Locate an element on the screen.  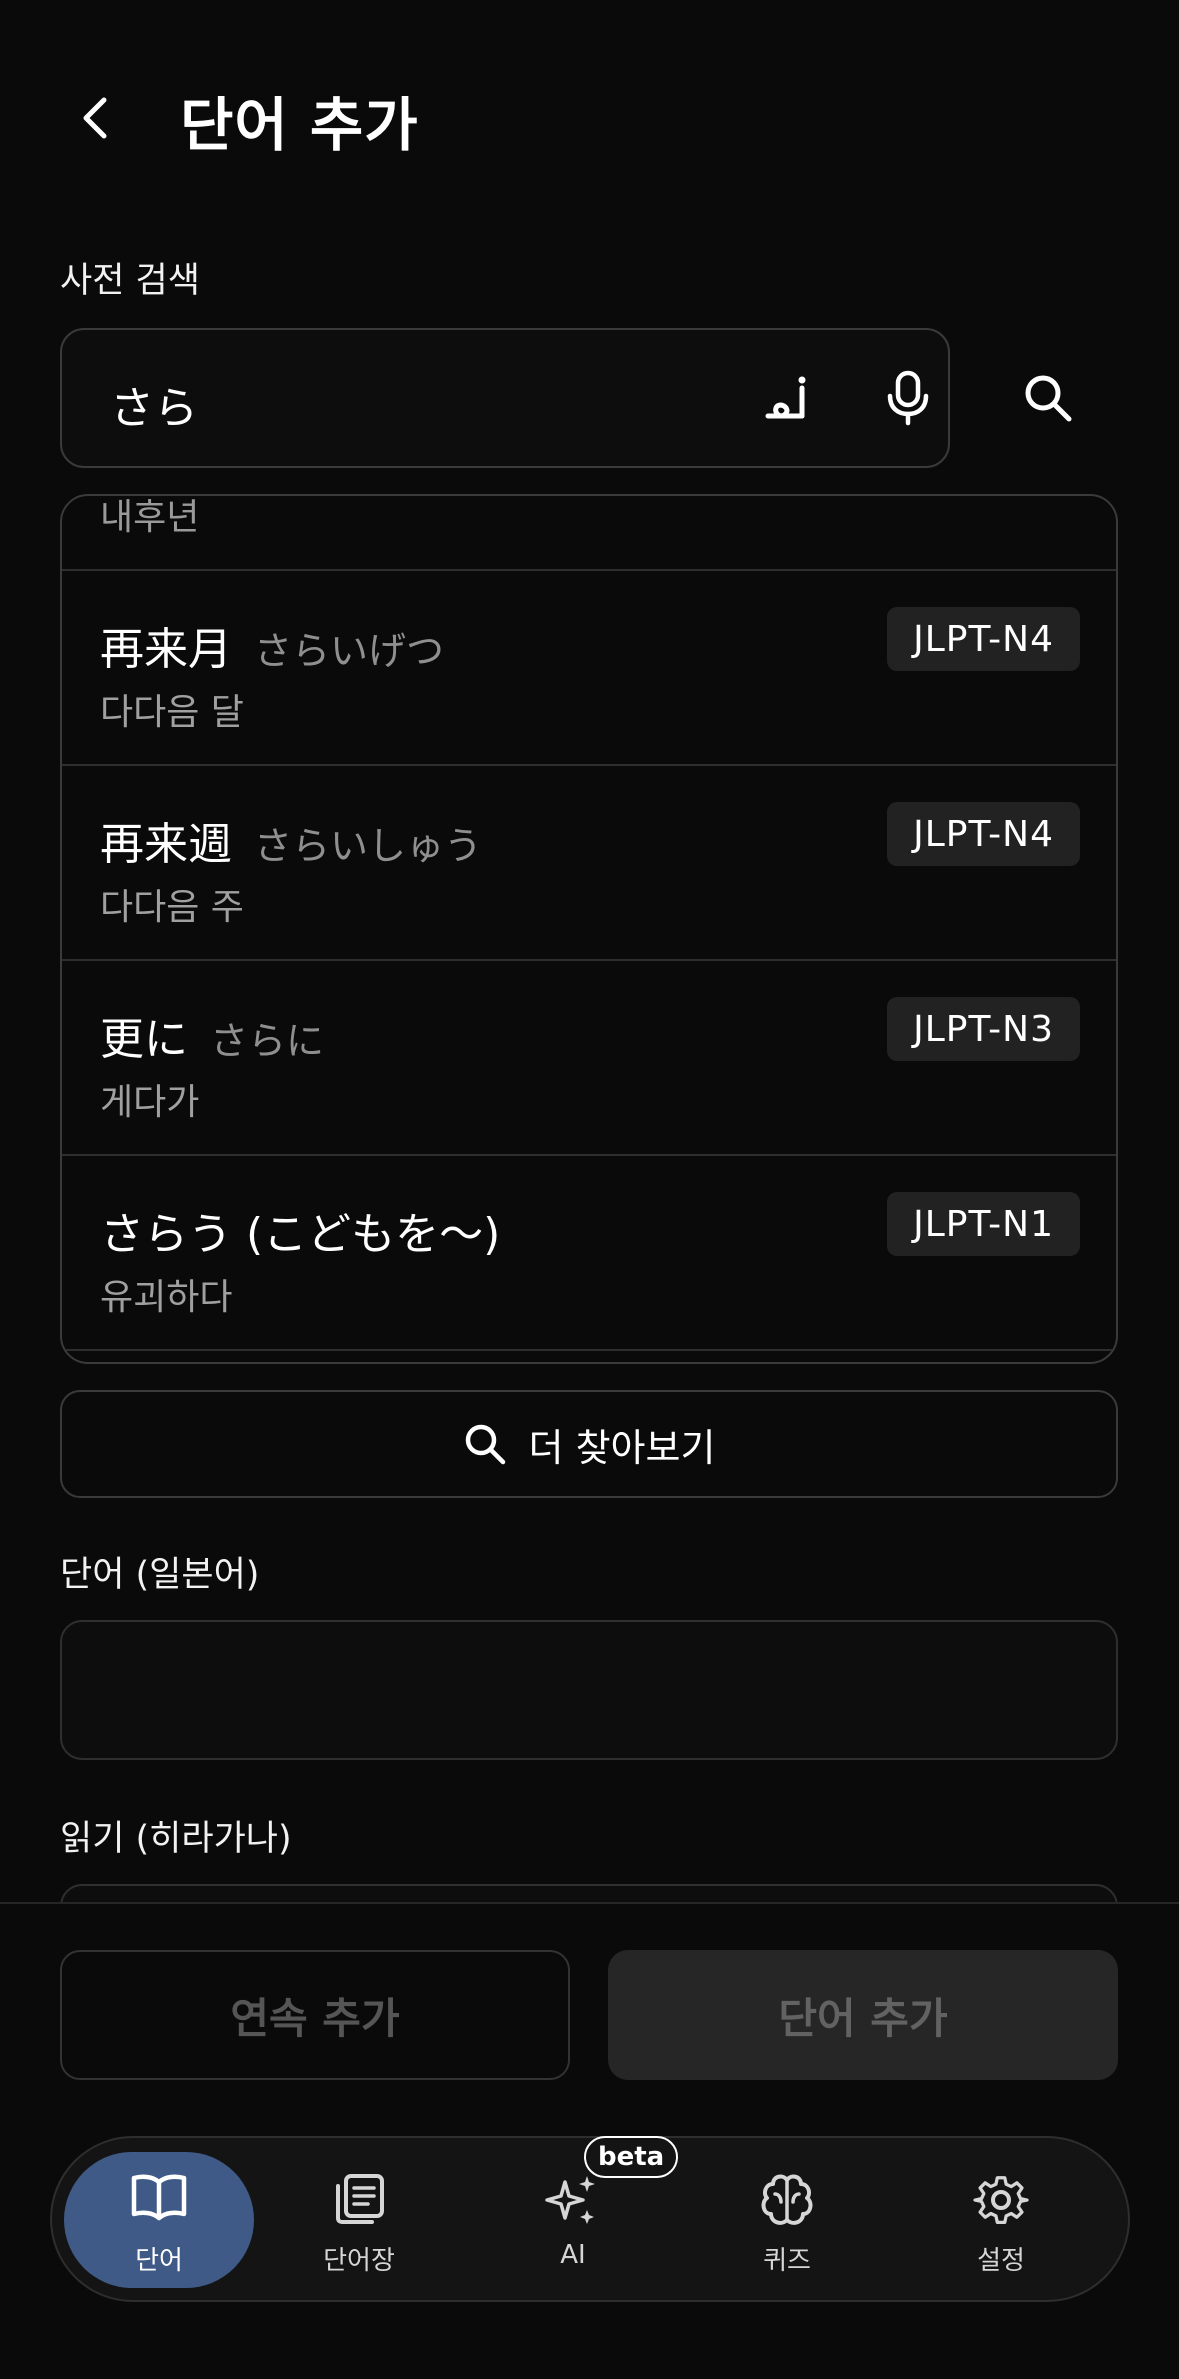
handwriting-button is located at coordinates (788, 398).